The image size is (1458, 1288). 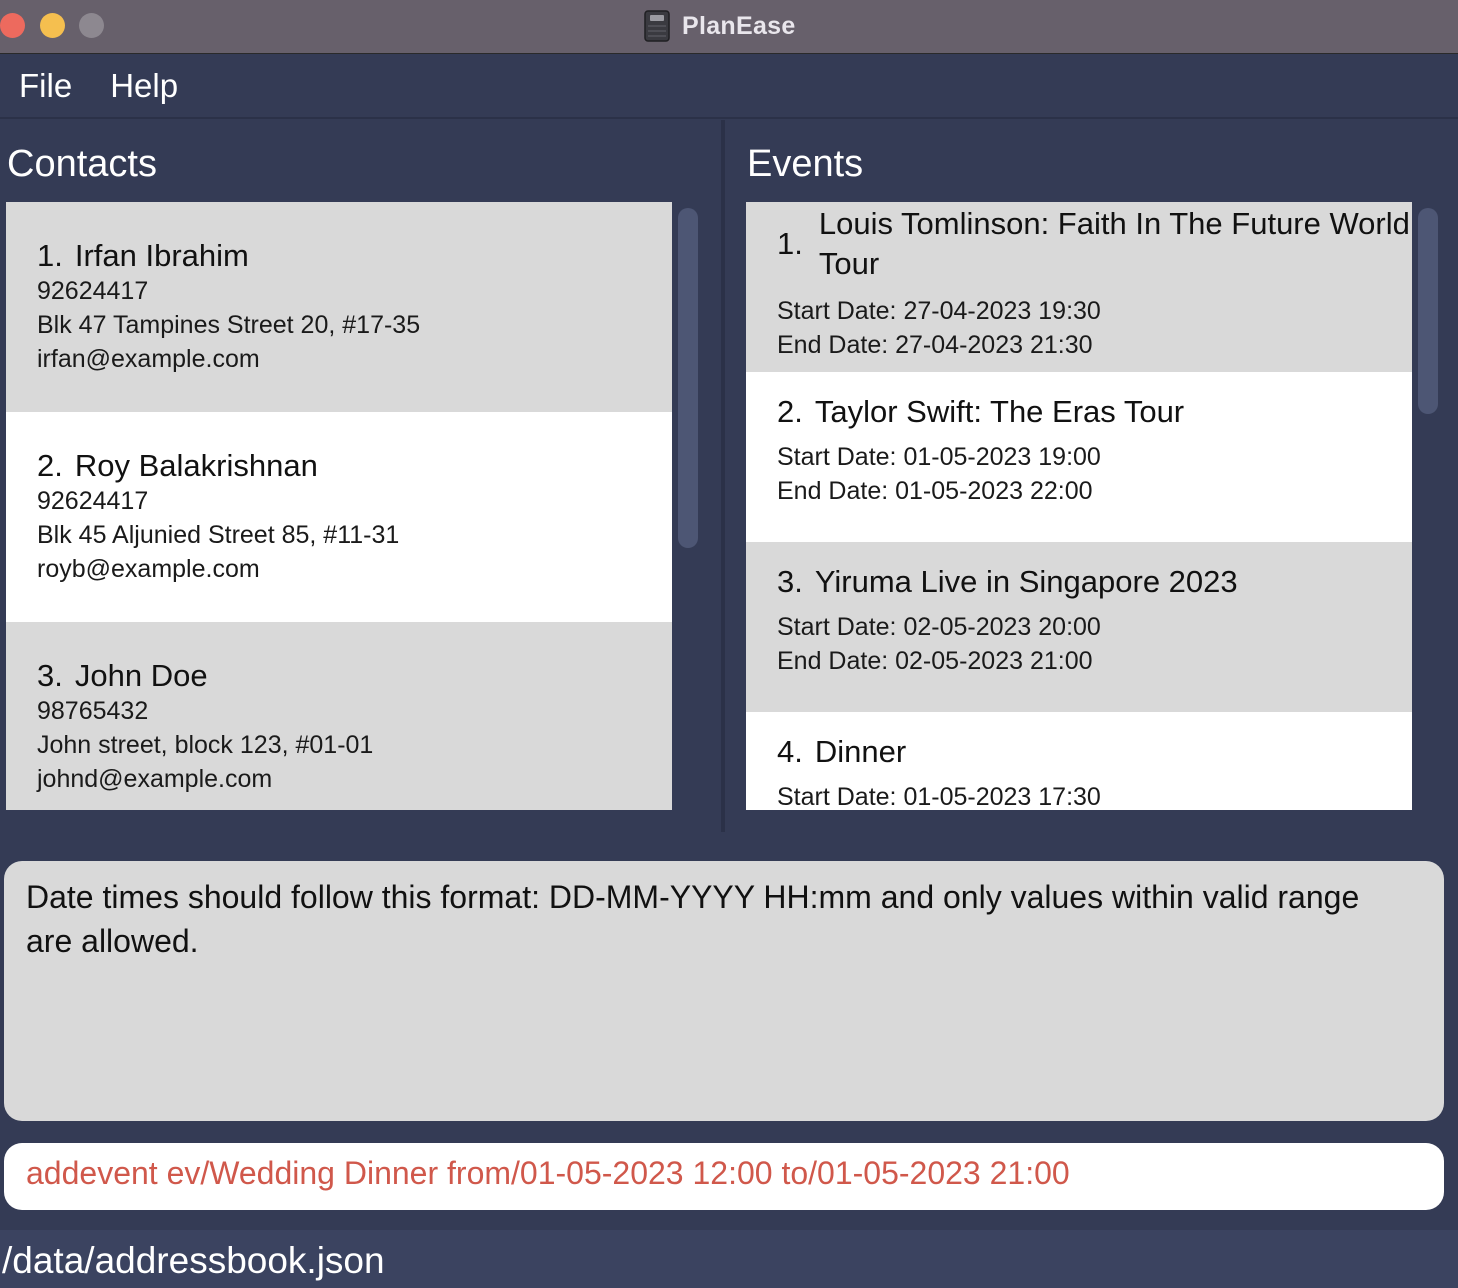 What do you see at coordinates (805, 164) in the screenshot?
I see `events-panel-title: Events` at bounding box center [805, 164].